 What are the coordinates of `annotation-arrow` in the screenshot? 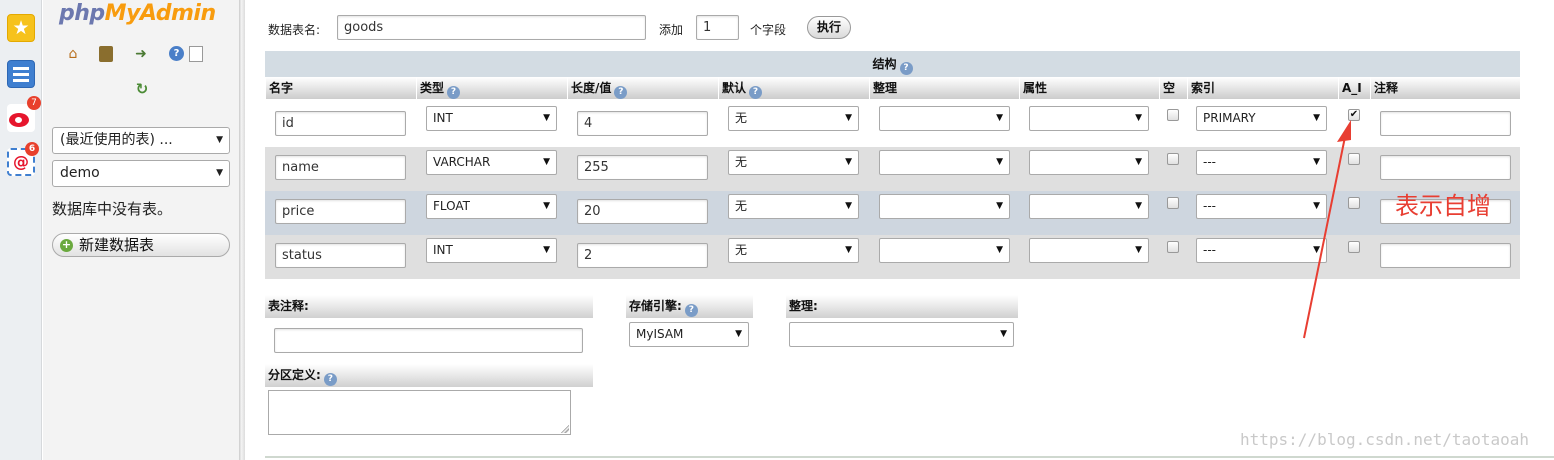 It's located at (1327, 229).